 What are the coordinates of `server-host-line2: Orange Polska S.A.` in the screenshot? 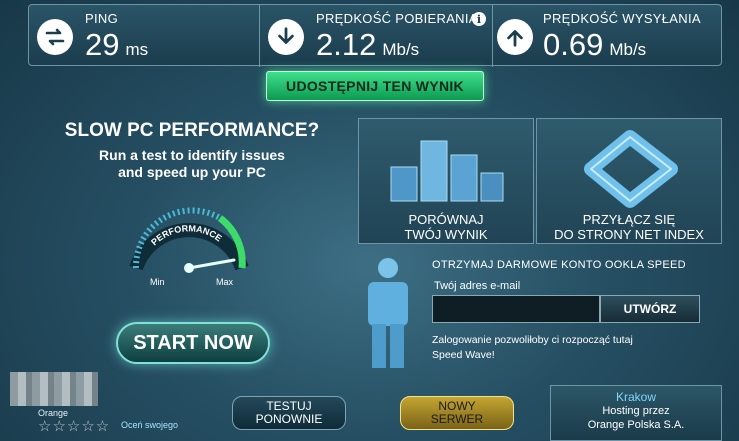 It's located at (636, 425).